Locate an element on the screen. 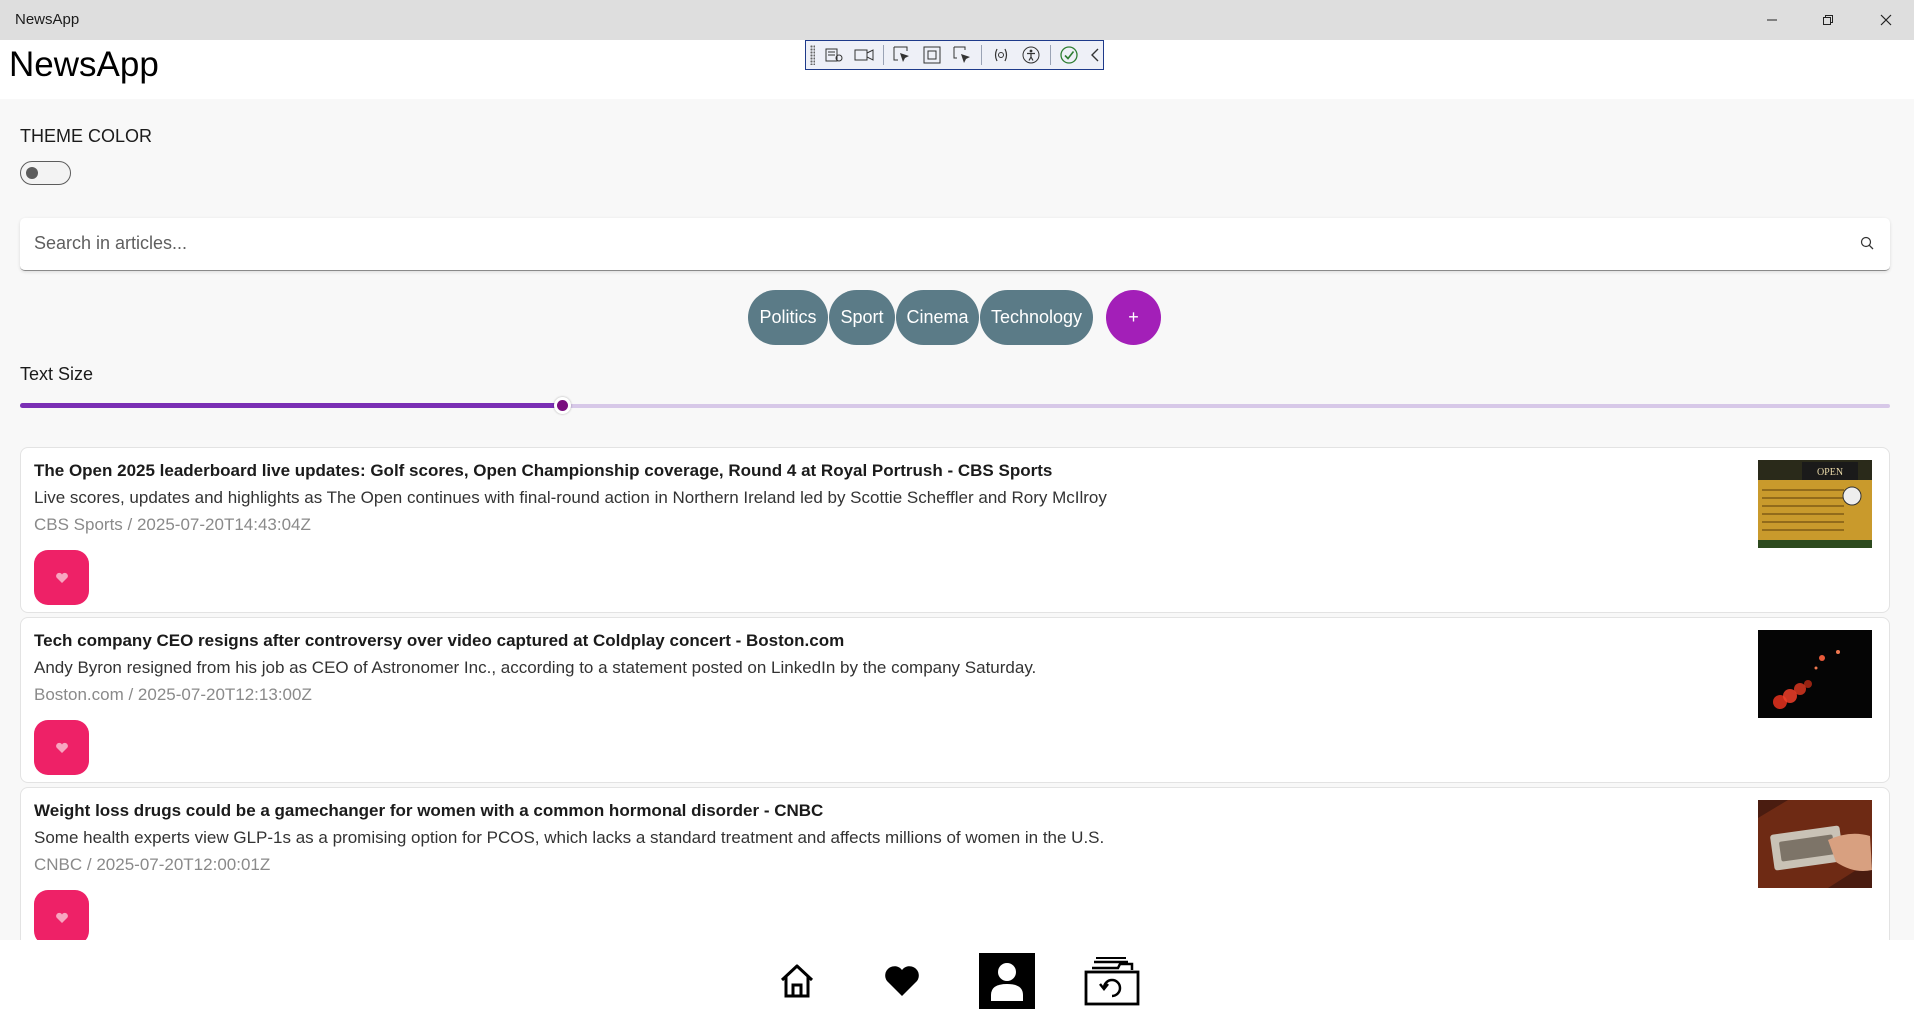 The height and width of the screenshot is (1017, 1914). track-focus-icon is located at coordinates (962, 54).